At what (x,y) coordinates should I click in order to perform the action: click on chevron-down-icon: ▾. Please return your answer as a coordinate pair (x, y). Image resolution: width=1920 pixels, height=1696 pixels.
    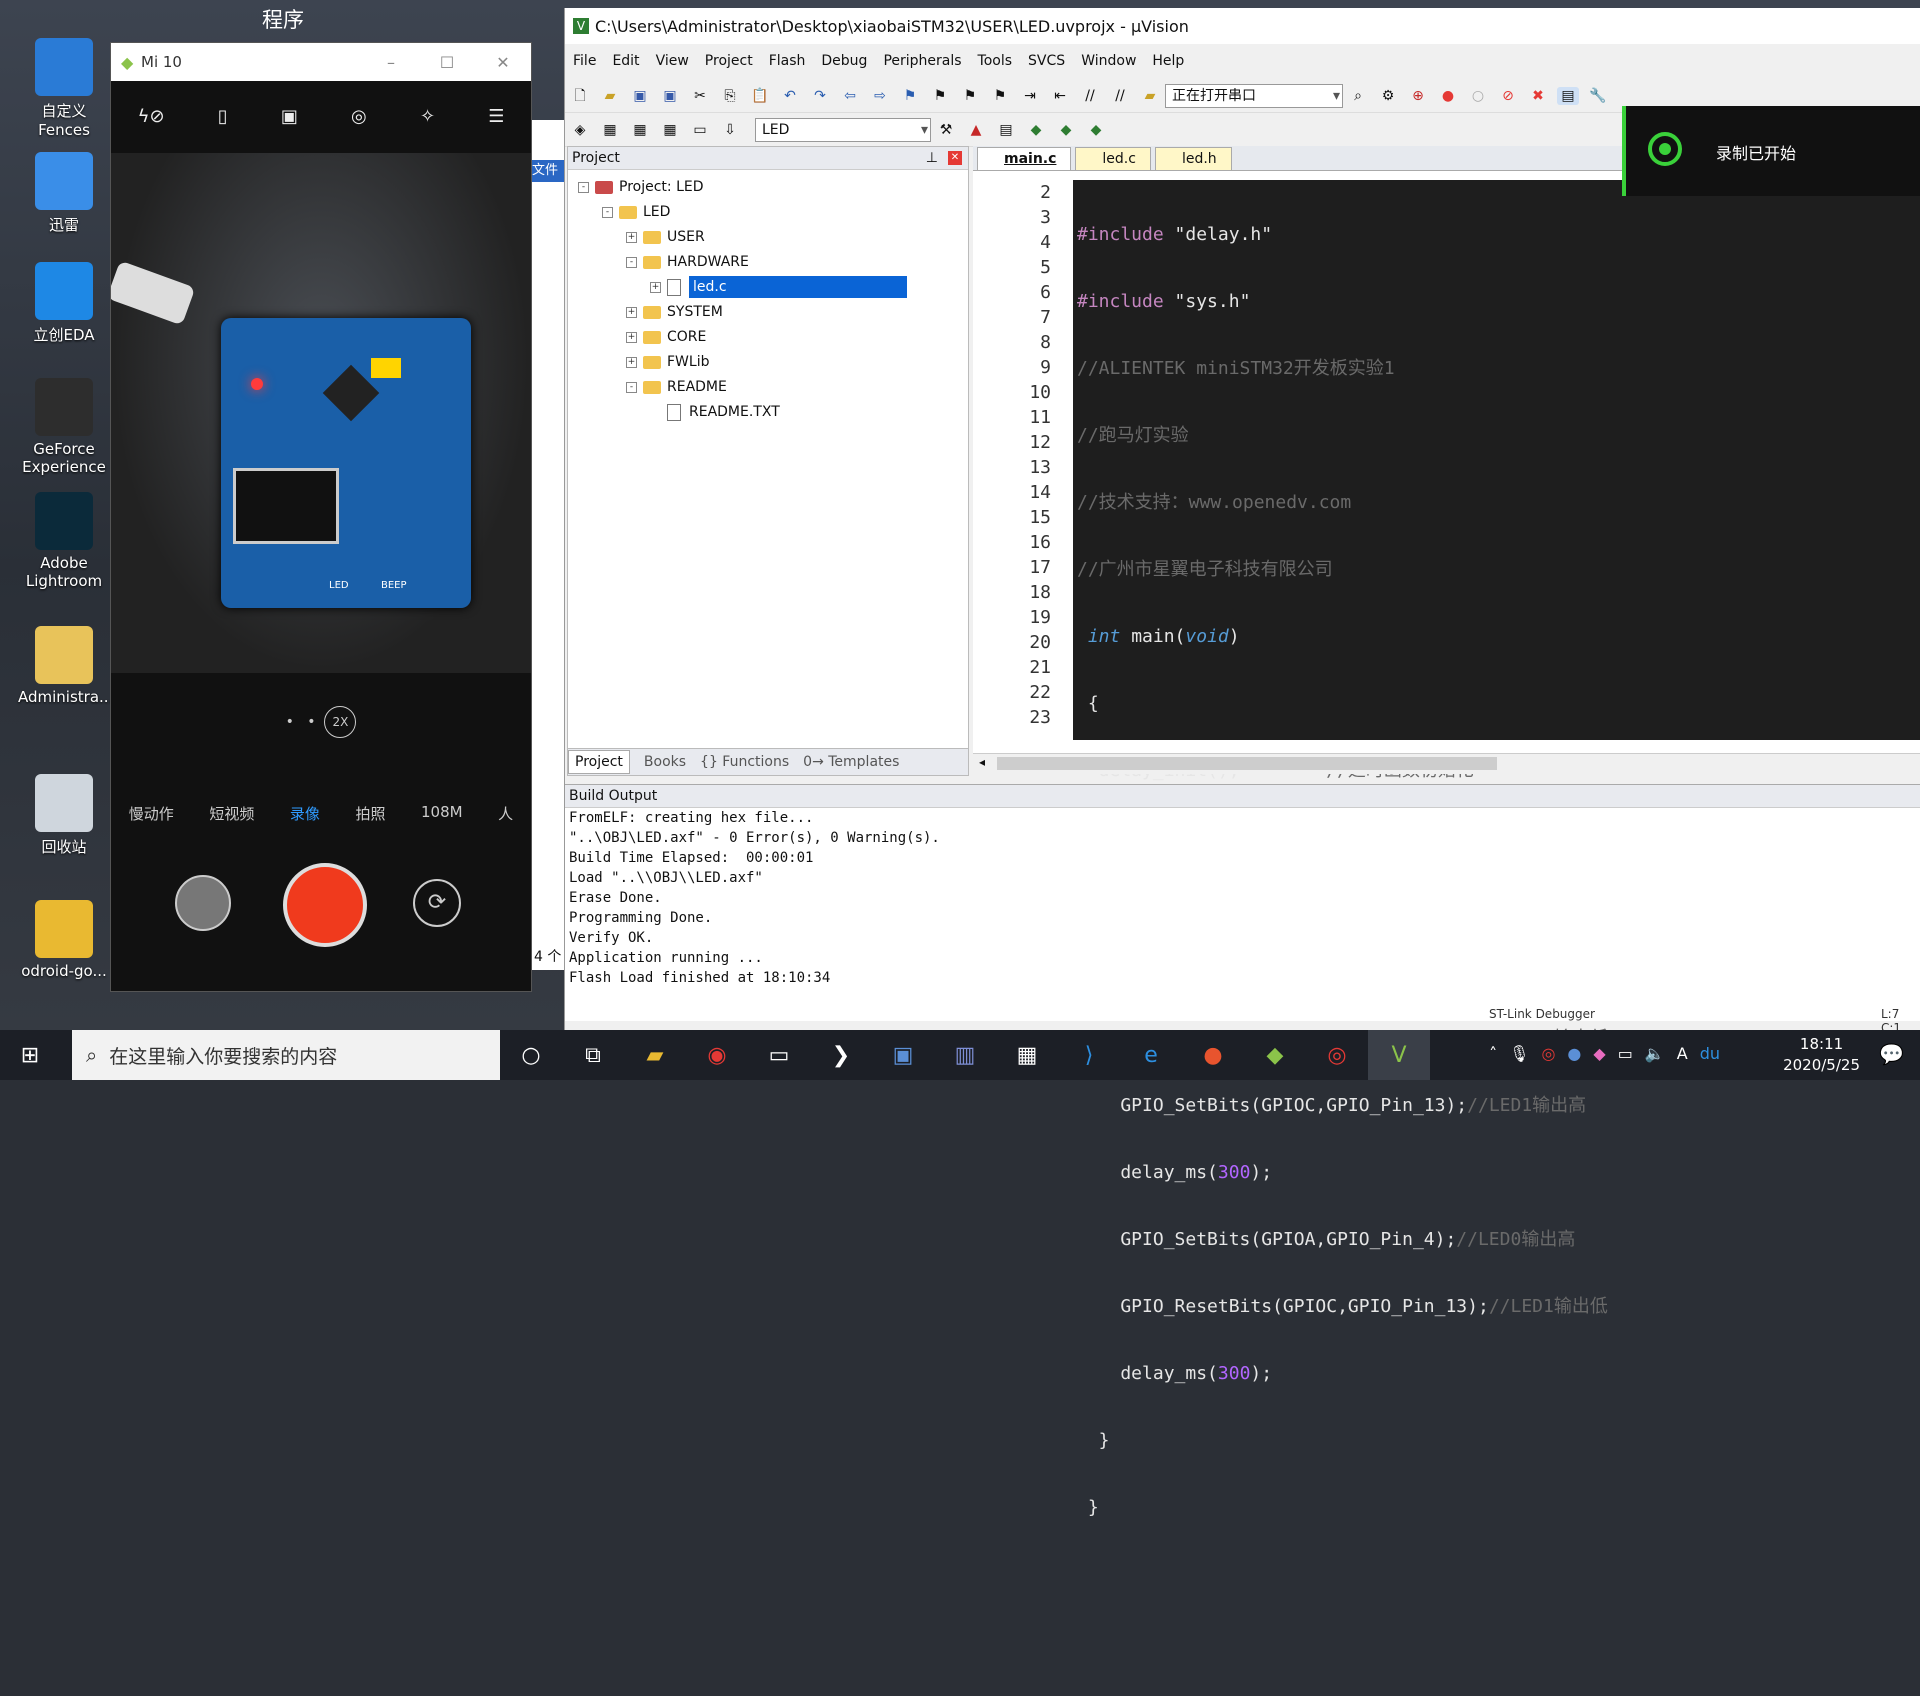
    Looking at the image, I should click on (924, 130).